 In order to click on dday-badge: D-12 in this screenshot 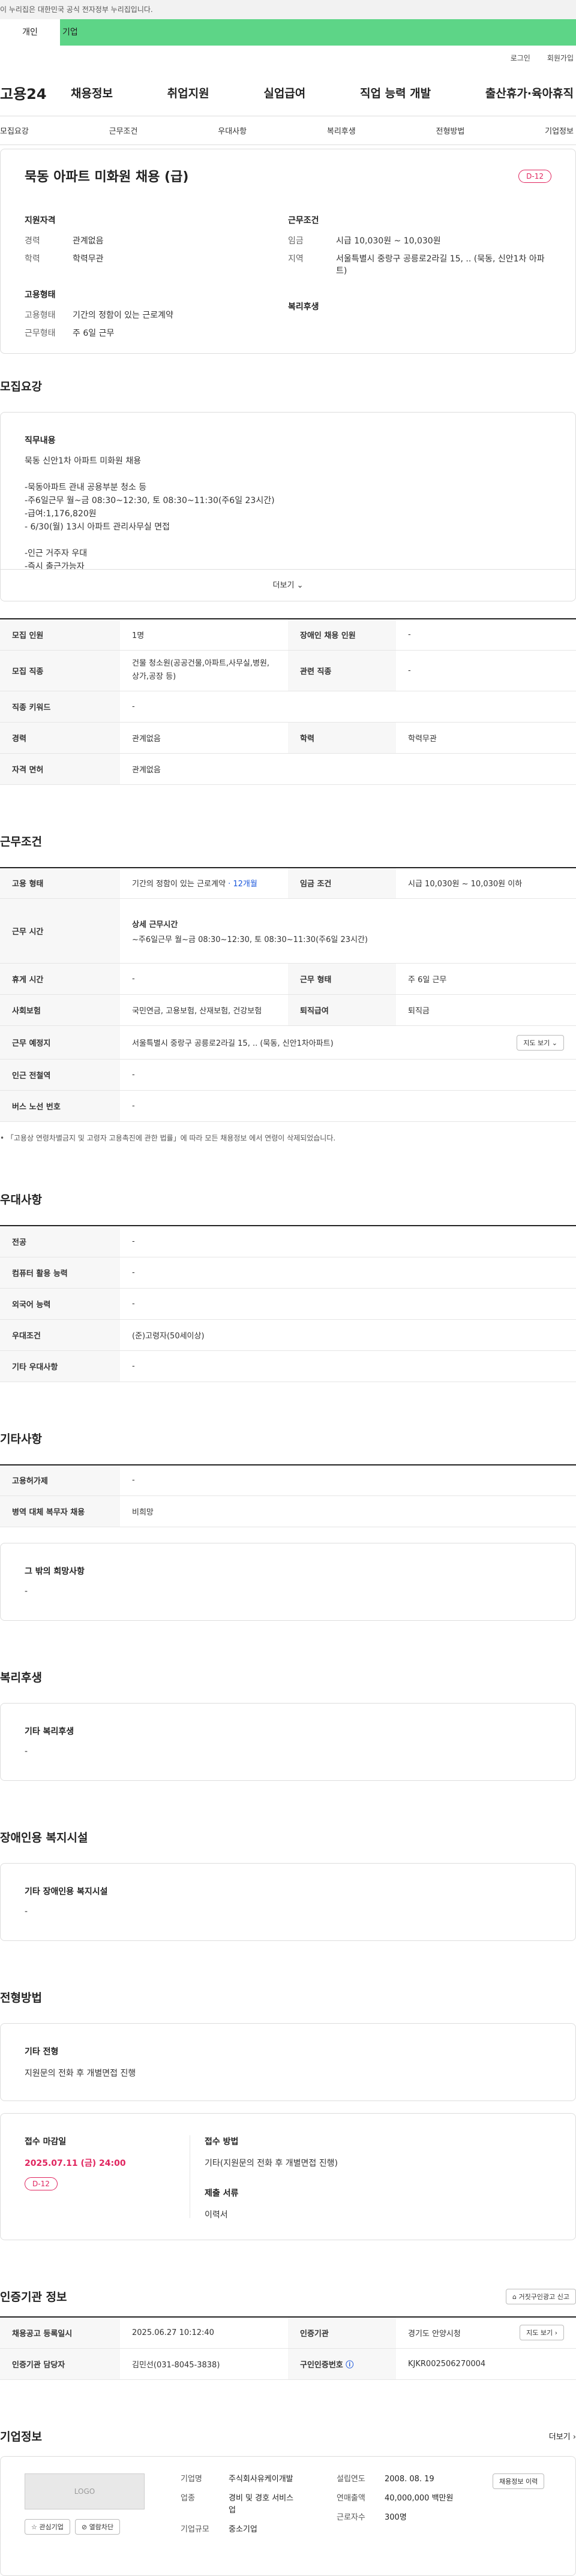, I will do `click(534, 176)`.